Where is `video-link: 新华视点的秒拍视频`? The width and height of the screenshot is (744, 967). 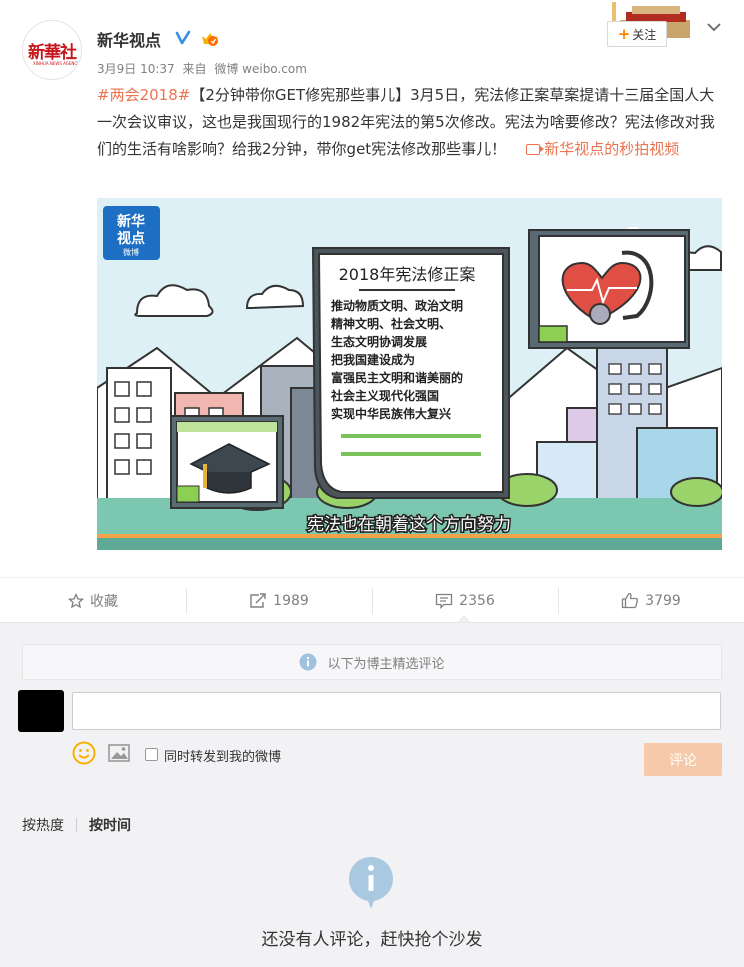
video-link: 新华视点的秒拍视频 is located at coordinates (611, 149).